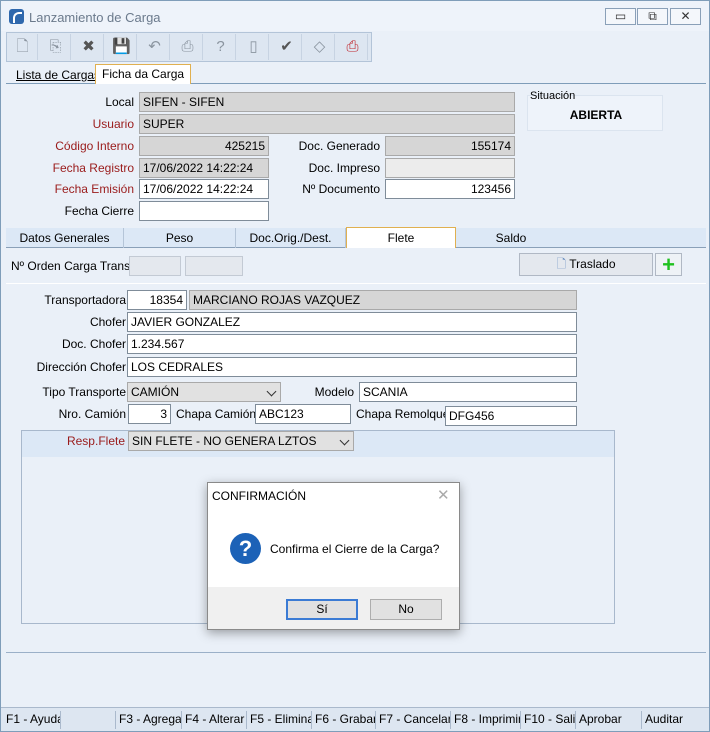 The height and width of the screenshot is (732, 710). Describe the element at coordinates (303, 414) in the screenshot. I see `chapa-camion-field: ABC123` at that location.